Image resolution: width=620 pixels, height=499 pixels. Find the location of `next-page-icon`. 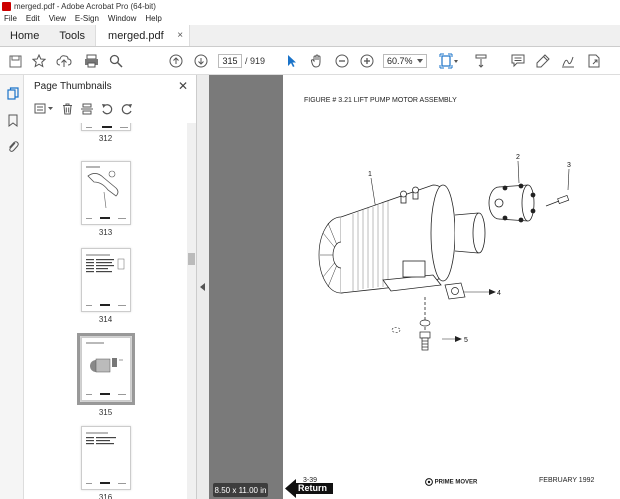

next-page-icon is located at coordinates (201, 61).